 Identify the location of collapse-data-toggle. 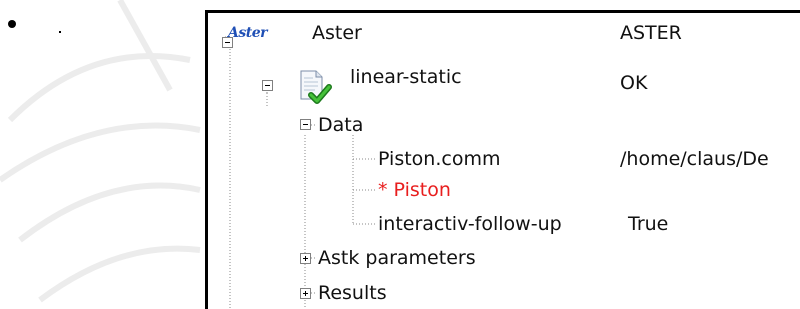
(305, 124).